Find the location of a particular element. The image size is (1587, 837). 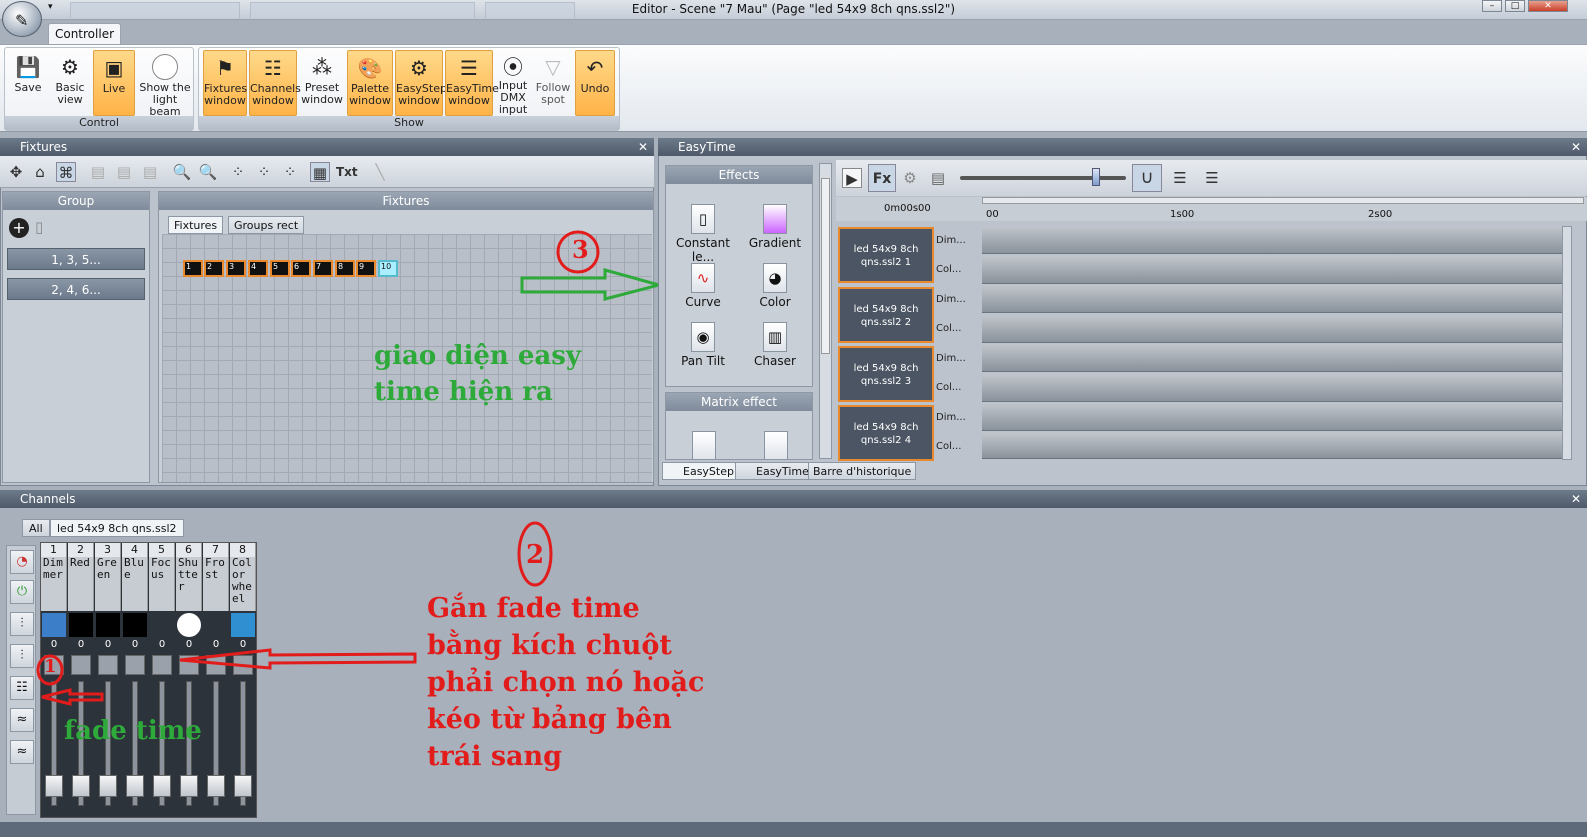

wand-icon: ╲ is located at coordinates (380, 172).